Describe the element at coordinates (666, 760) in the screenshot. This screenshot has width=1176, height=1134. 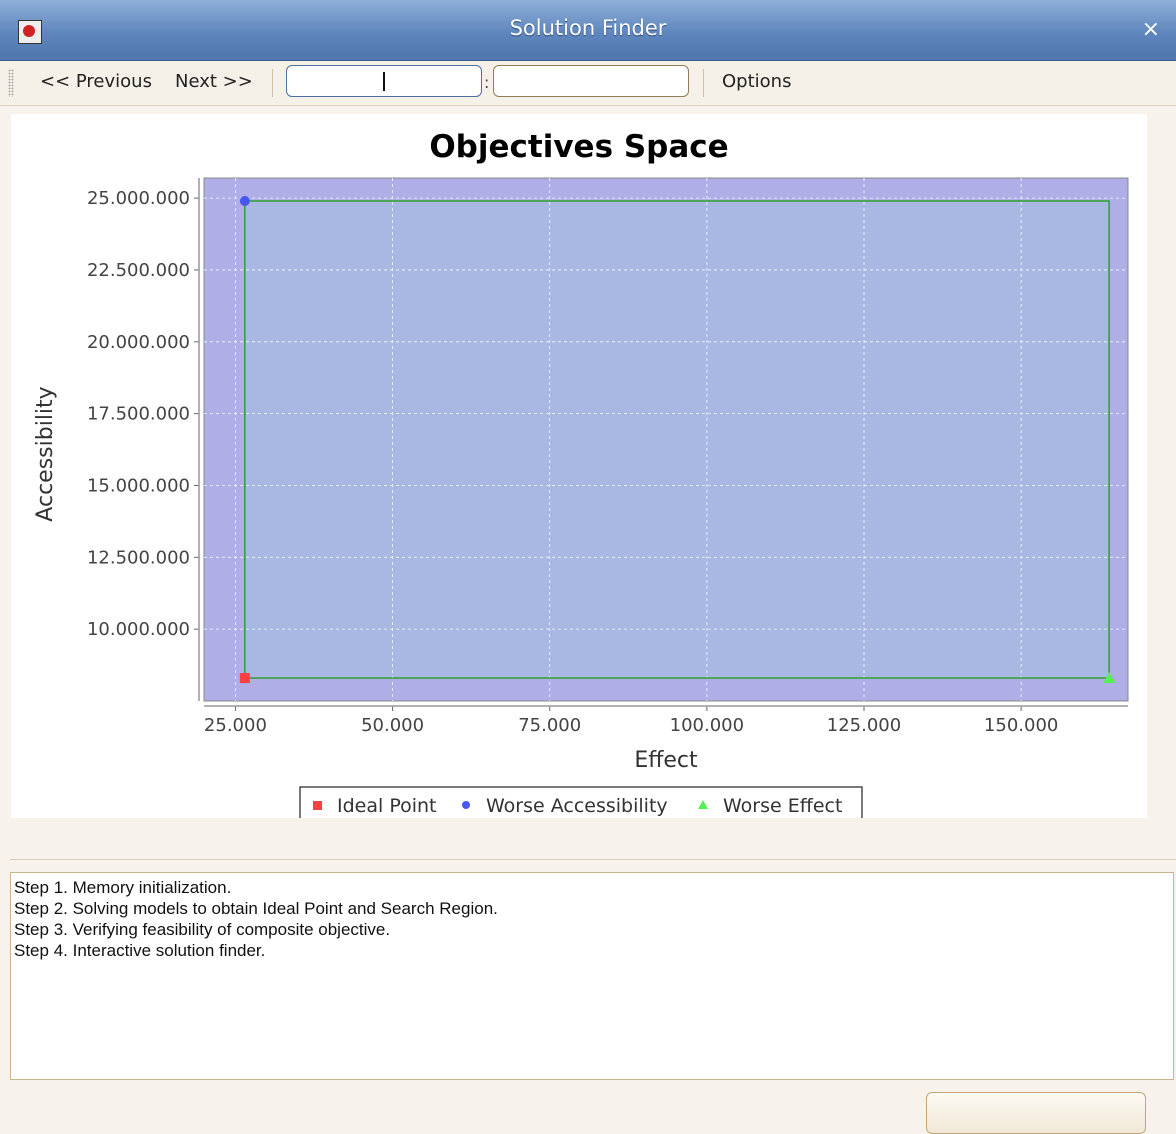
I see `x-axis-label: Effect` at that location.